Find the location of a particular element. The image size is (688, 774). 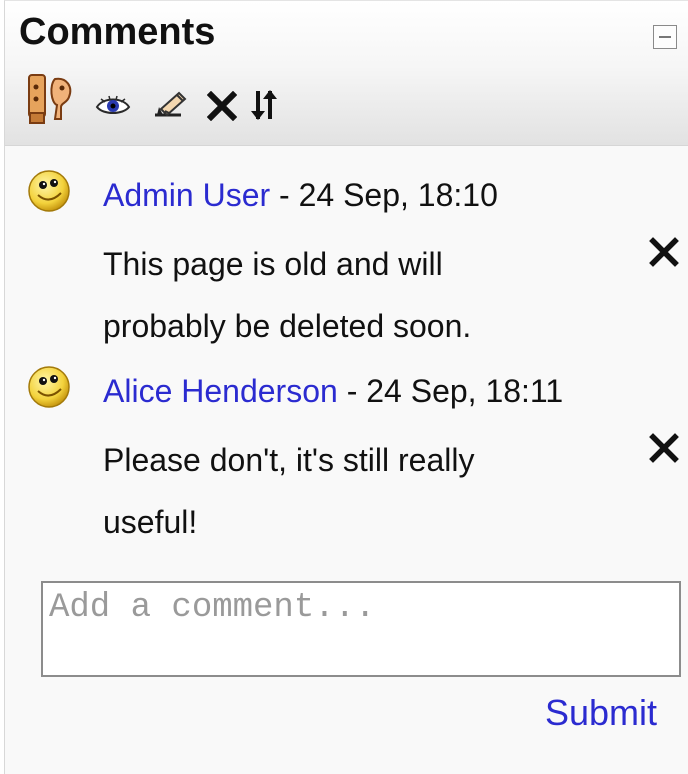

users-icon is located at coordinates (51, 100).